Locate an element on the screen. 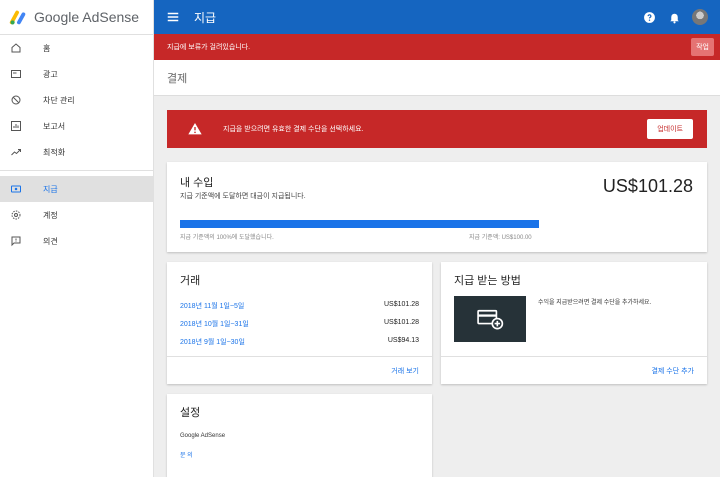  feedback-icon is located at coordinates (15, 241).